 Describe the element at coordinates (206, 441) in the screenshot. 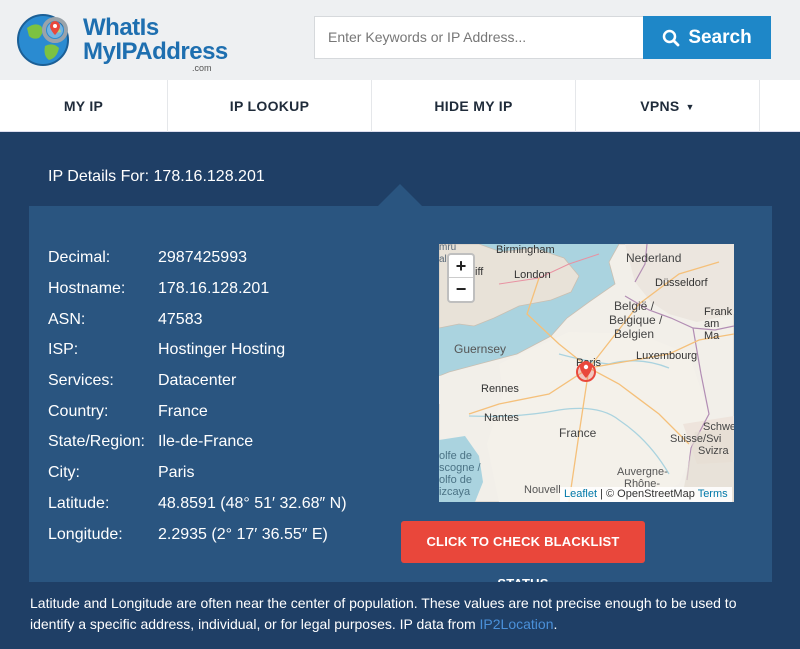

I see `detail-value: Ile-de-France` at that location.